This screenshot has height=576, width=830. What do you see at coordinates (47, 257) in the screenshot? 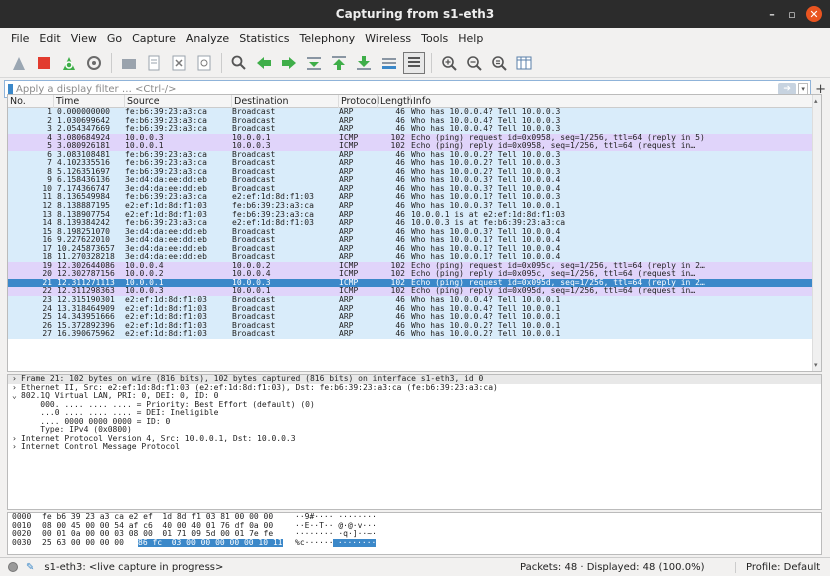
I see `packet-no: 18` at bounding box center [47, 257].